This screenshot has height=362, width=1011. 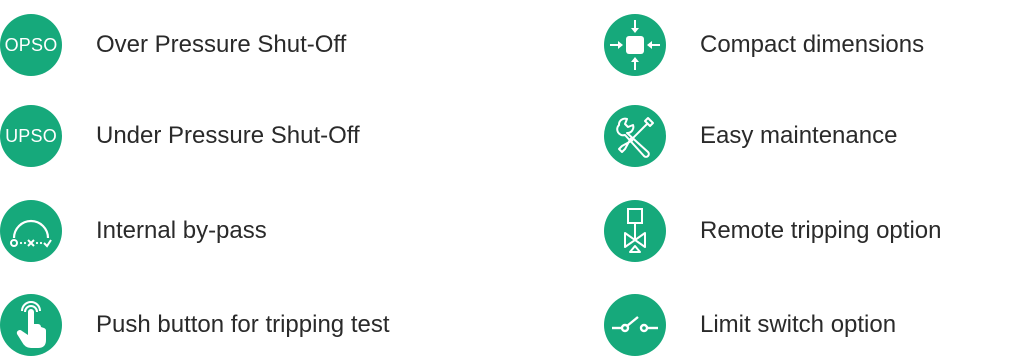 I want to click on feature-label: Over Pressure Shut-Off, so click(x=221, y=44).